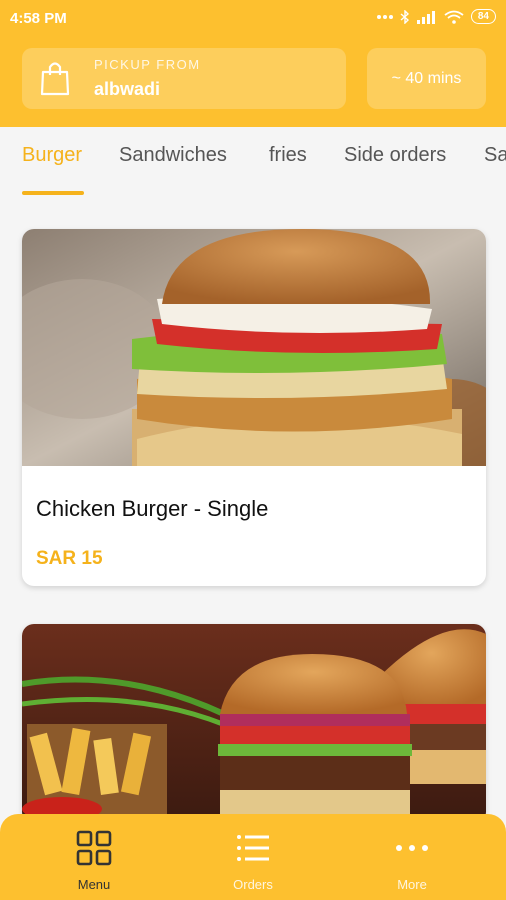 The image size is (506, 900). I want to click on wifi-icon, so click(454, 17).